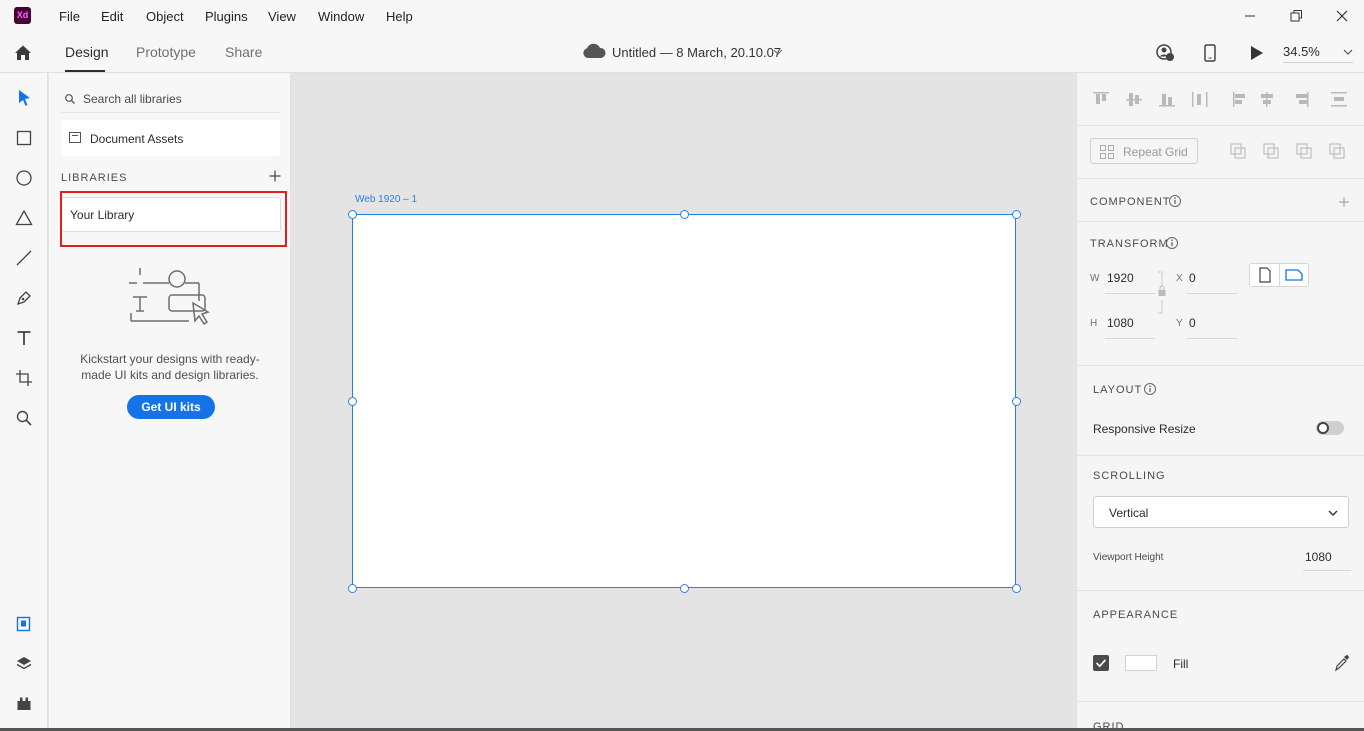  Describe the element at coordinates (386, 199) in the screenshot. I see `artboard-label: Web 1920 – 1` at that location.